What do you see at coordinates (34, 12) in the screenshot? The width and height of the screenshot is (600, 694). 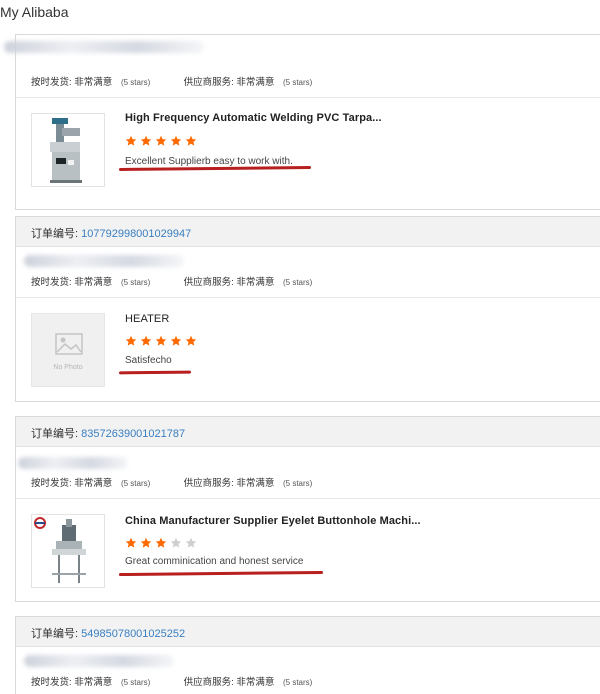 I see `page-title: My Alibaba` at bounding box center [34, 12].